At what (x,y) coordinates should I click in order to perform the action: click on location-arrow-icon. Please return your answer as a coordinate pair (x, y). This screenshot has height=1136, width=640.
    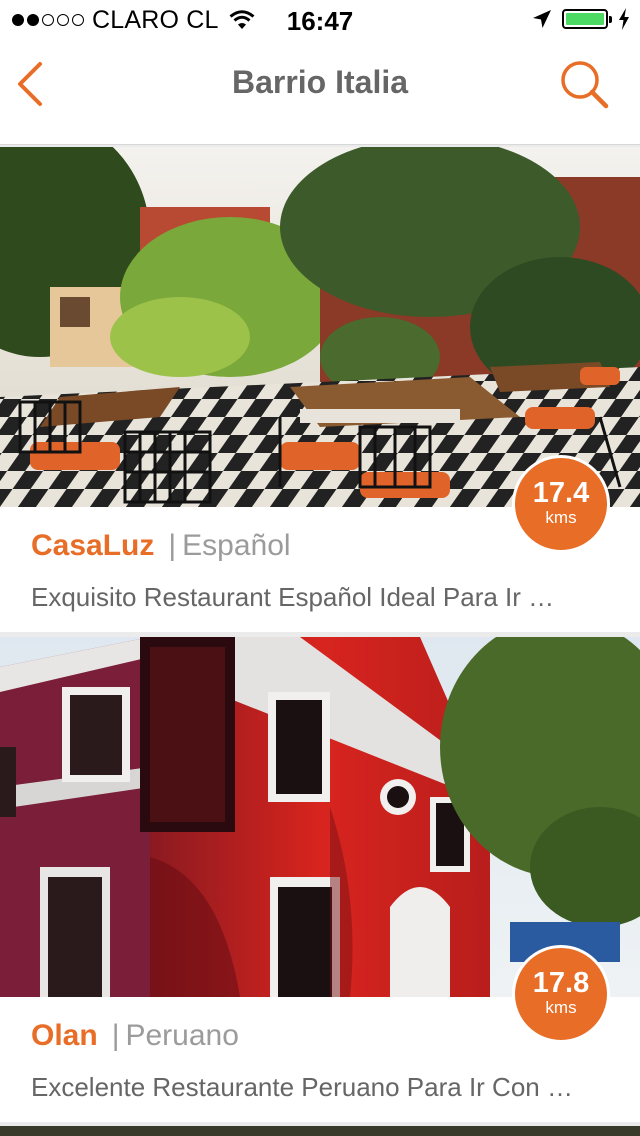
    Looking at the image, I should click on (542, 19).